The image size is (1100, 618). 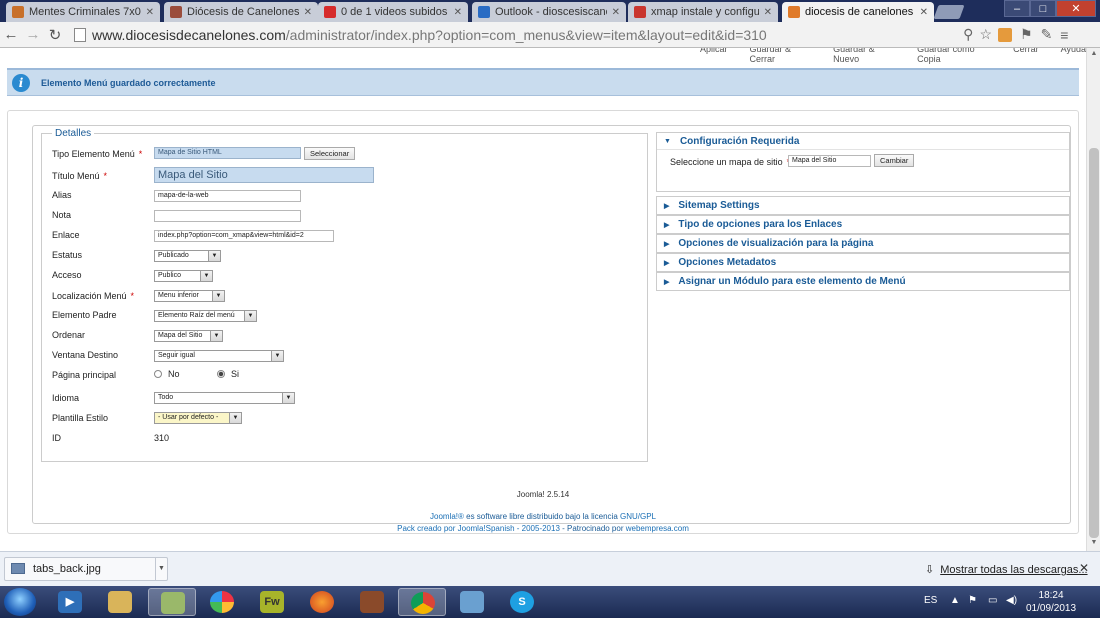 I want to click on chrome-menu-icon: ≡, so click(x=1064, y=35).